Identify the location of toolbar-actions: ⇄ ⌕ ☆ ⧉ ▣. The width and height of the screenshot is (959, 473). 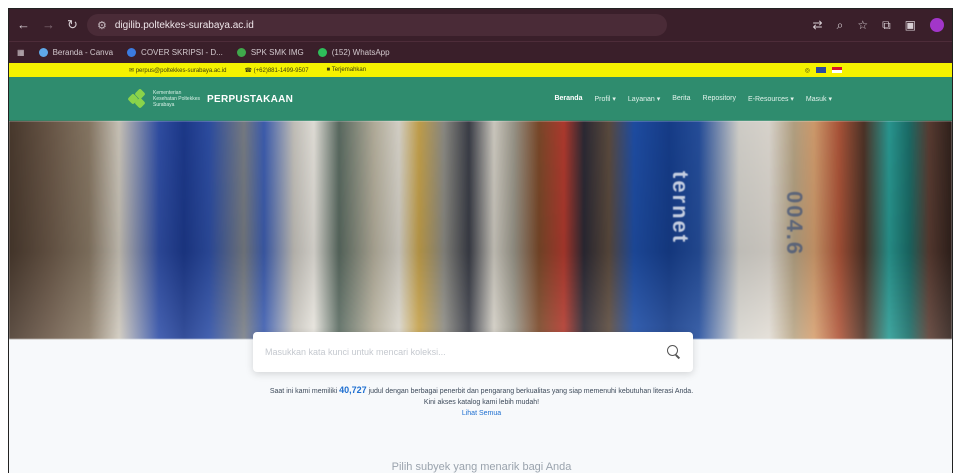
(878, 25).